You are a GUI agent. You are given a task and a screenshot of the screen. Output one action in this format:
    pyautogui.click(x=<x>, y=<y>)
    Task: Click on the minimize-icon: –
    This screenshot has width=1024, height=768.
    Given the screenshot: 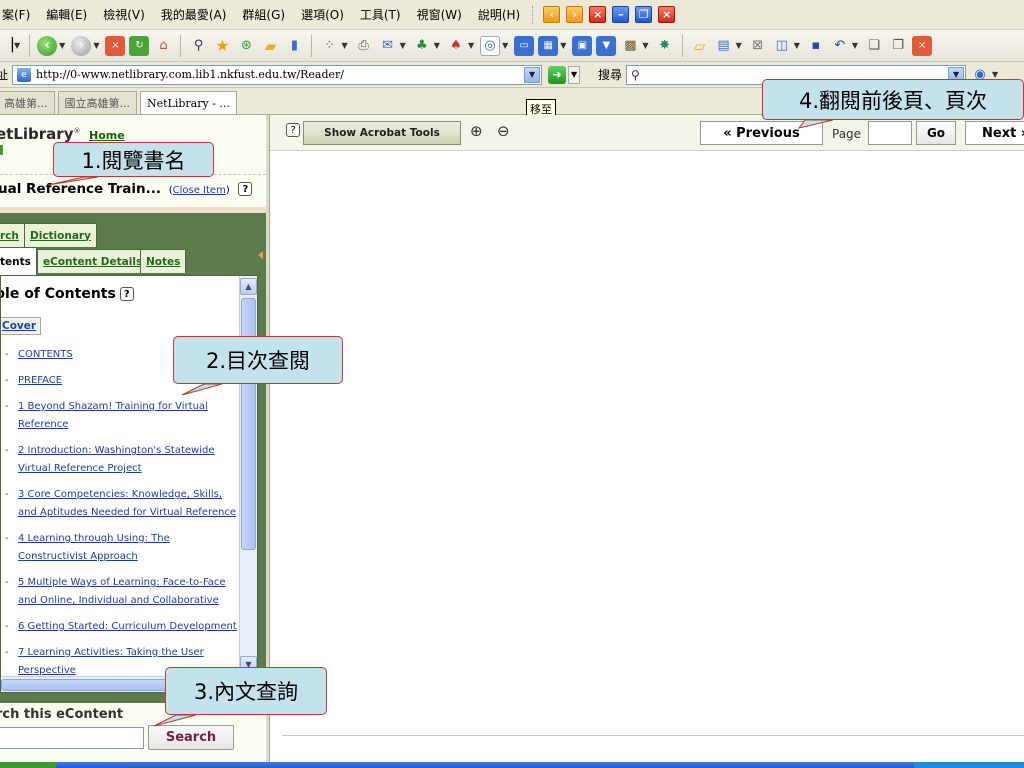 What is the action you would take?
    pyautogui.click(x=621, y=14)
    